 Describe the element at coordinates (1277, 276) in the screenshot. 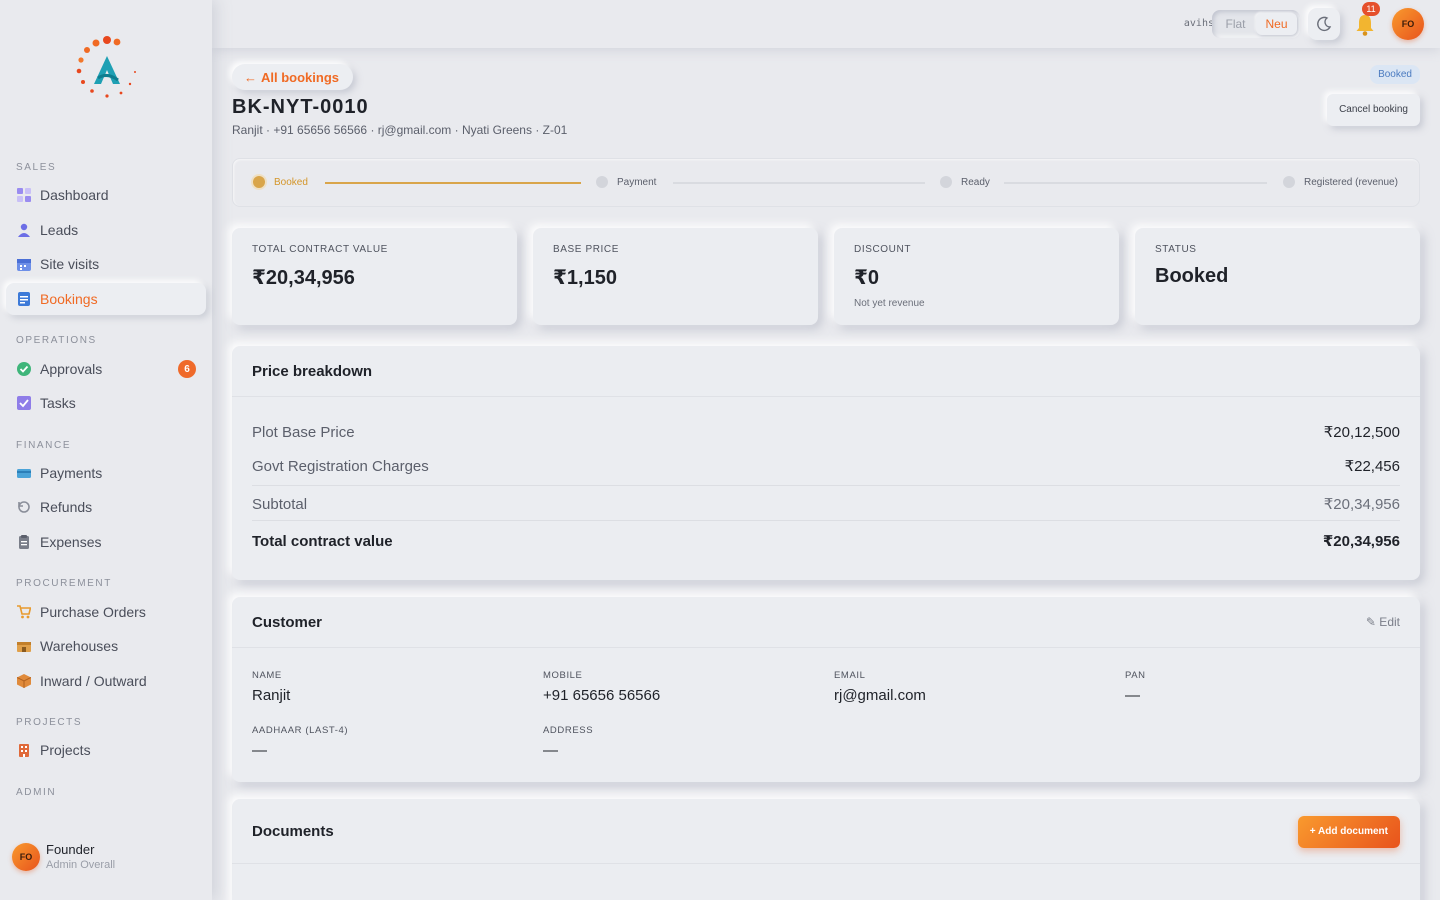

I see `kpi-status: STATUS Booked` at that location.